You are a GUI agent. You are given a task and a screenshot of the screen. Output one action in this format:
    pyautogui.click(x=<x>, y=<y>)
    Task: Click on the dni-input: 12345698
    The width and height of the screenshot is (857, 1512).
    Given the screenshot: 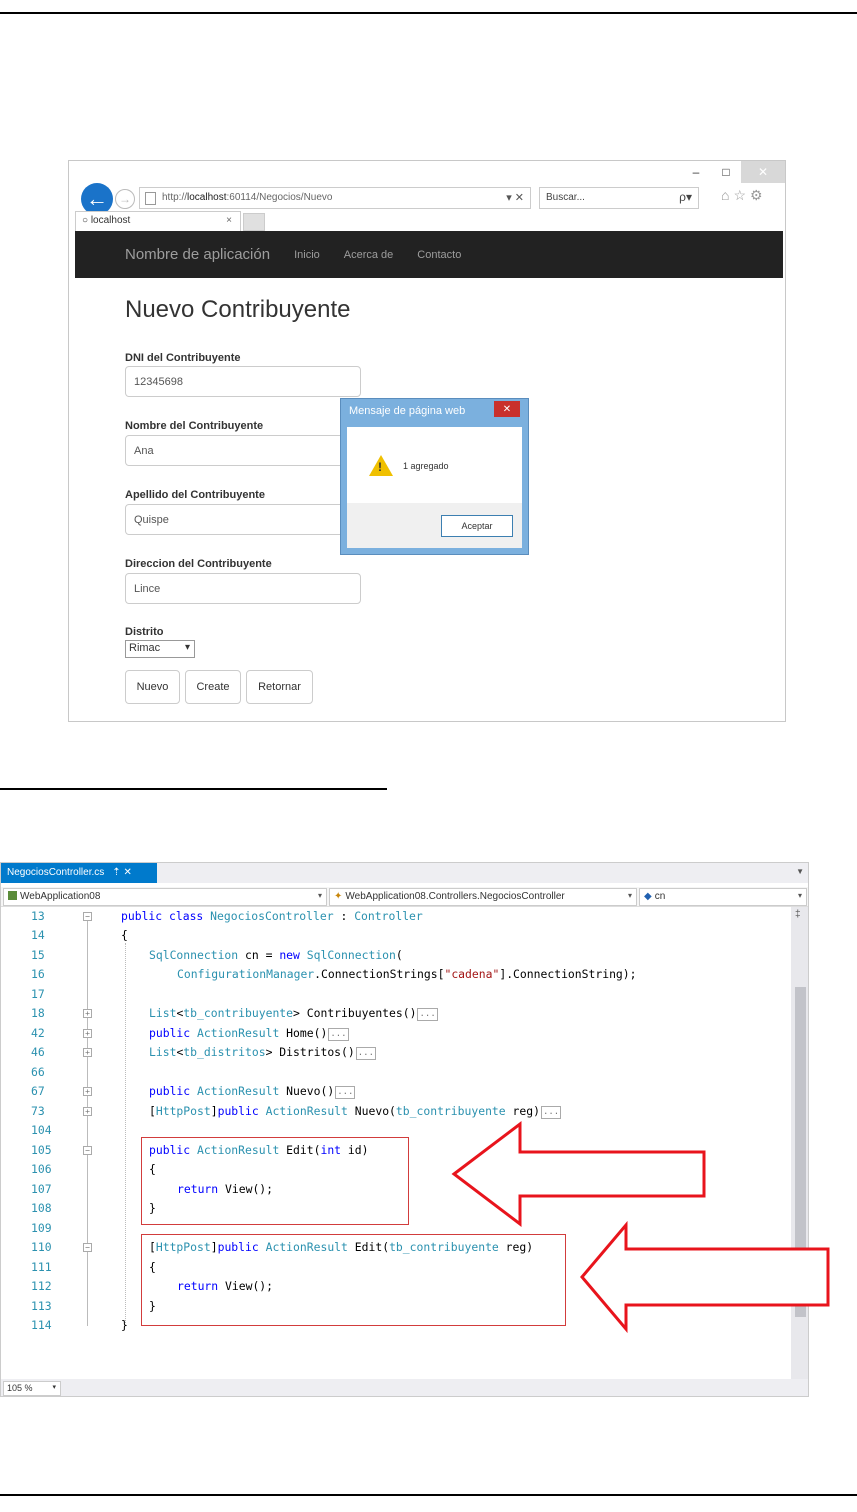 What is the action you would take?
    pyautogui.click(x=243, y=381)
    